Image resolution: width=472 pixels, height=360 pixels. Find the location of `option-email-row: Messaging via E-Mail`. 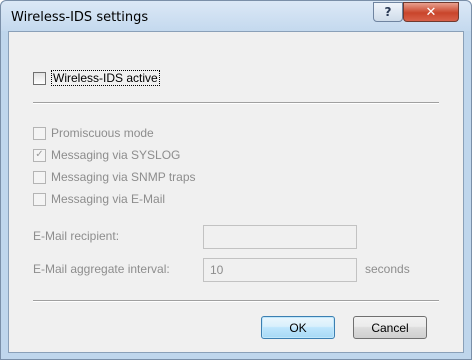

option-email-row: Messaging via E-Mail is located at coordinates (99, 199).